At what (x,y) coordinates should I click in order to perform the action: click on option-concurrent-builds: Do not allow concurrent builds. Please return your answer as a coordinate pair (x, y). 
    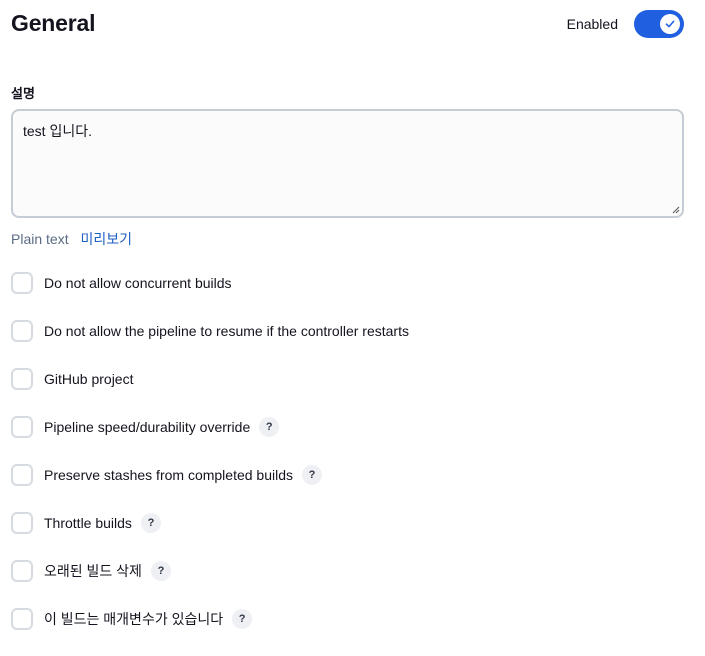
    Looking at the image, I should click on (347, 296).